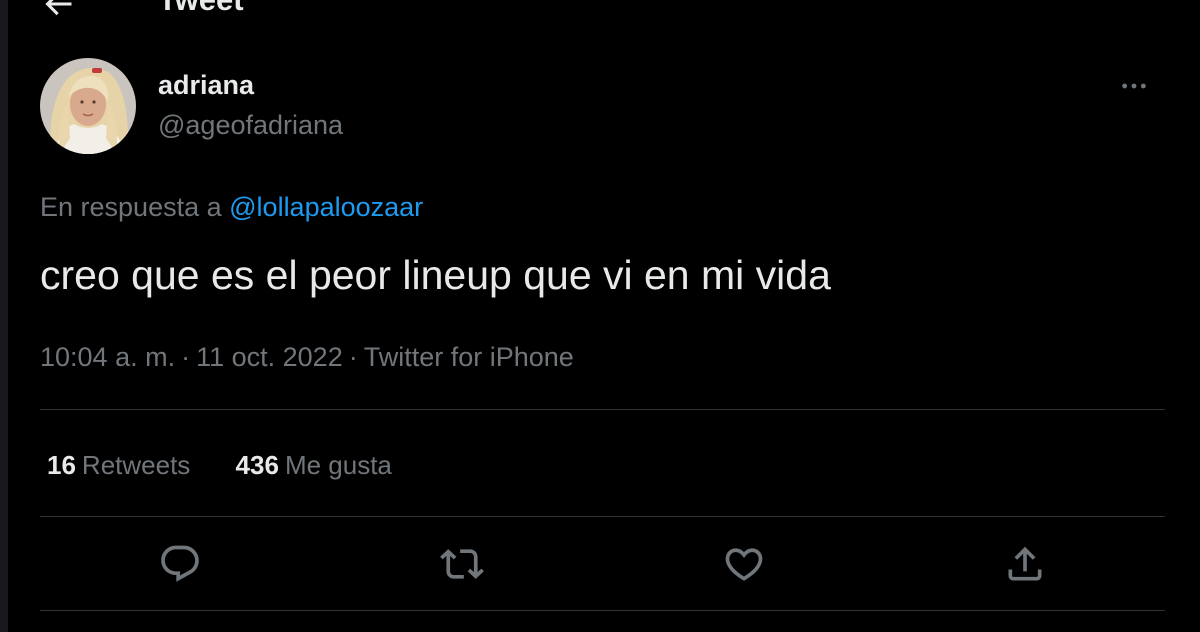 The width and height of the screenshot is (1200, 632). What do you see at coordinates (462, 564) in the screenshot?
I see `retweet-icon` at bounding box center [462, 564].